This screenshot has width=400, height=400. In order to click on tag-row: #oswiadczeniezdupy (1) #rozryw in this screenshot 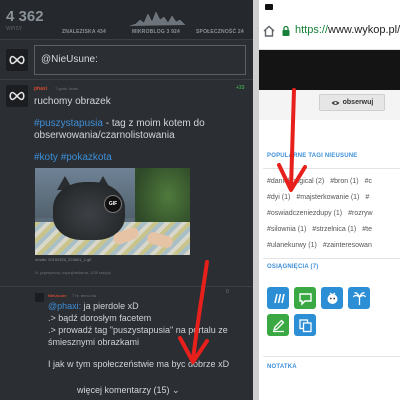, I will do `click(323, 213)`.